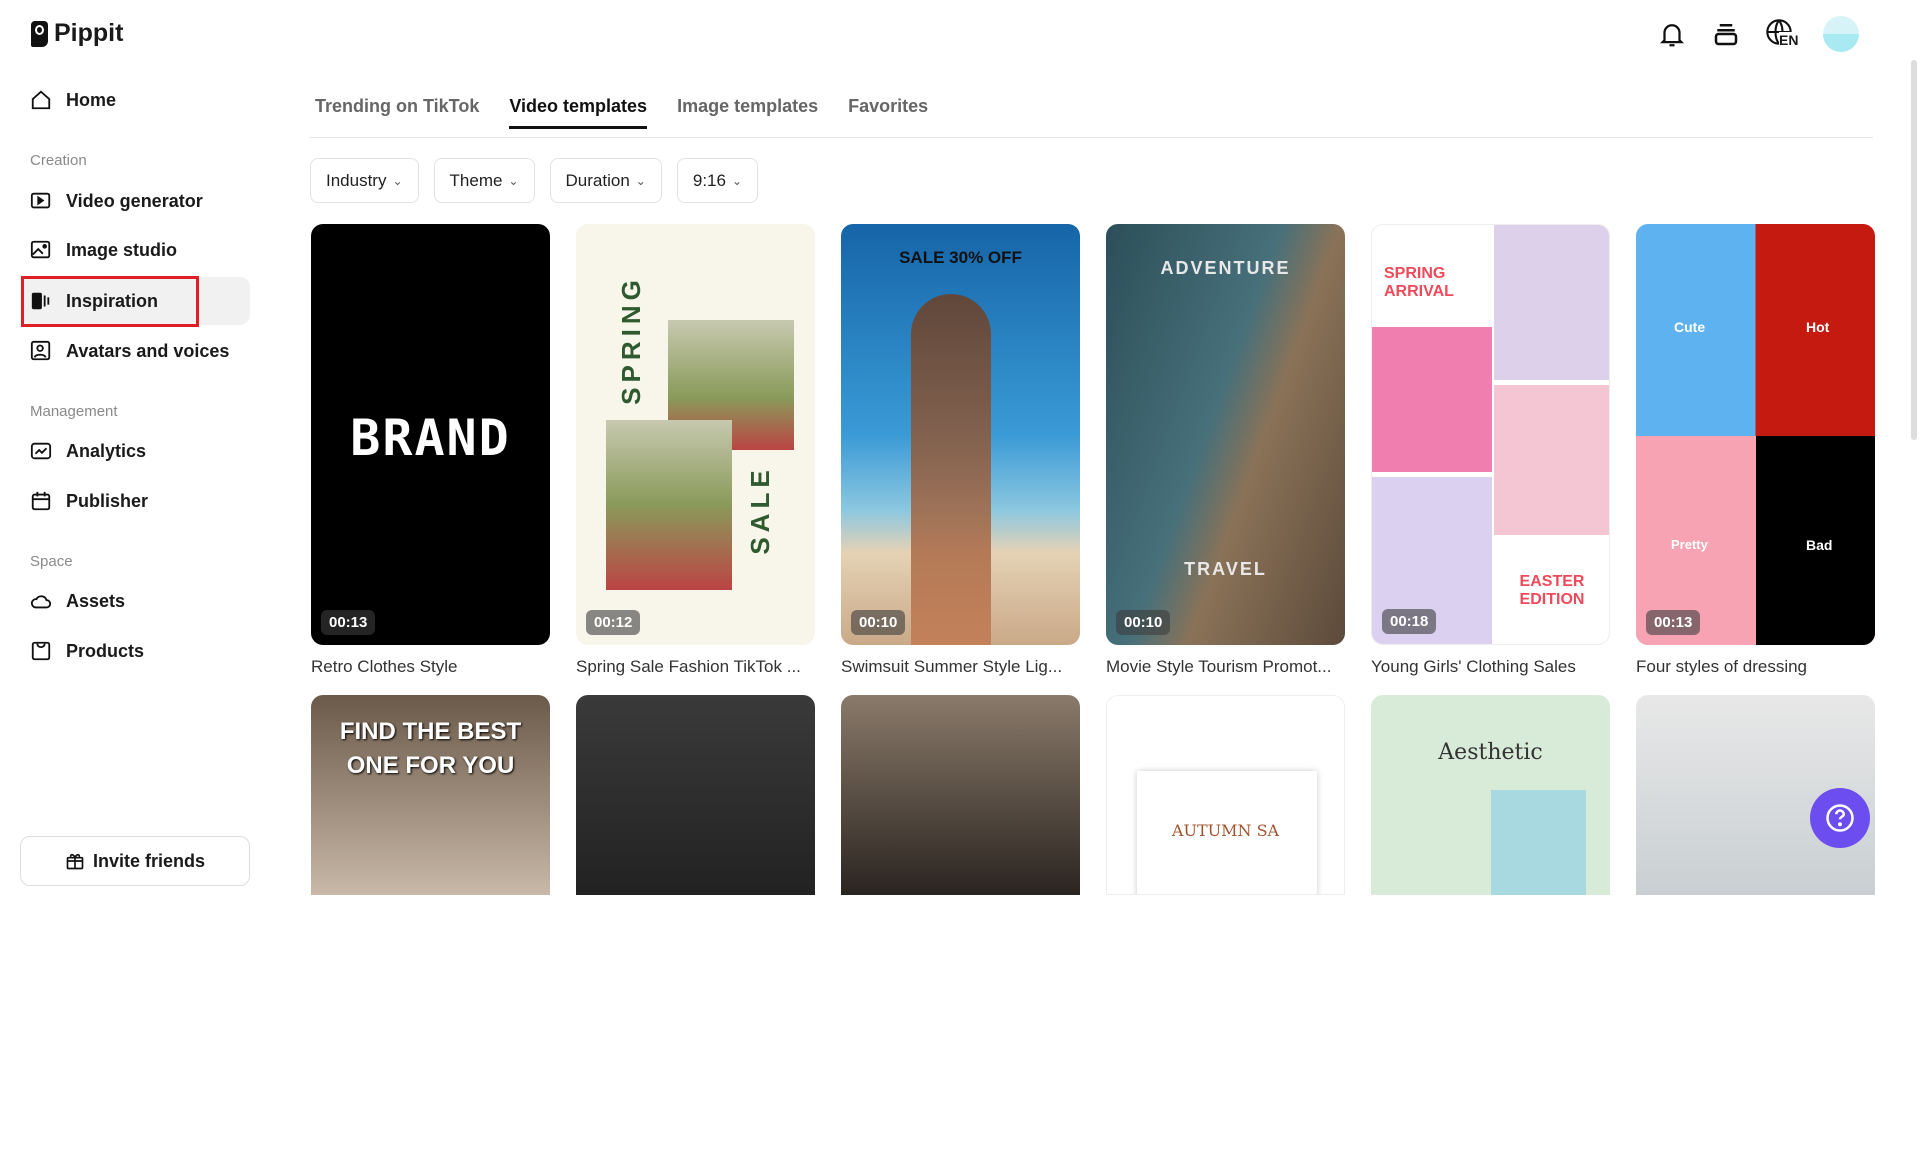 The image size is (1919, 1166). I want to click on template-card: FIND THE BEST ONE FOR YOU, so click(430, 930).